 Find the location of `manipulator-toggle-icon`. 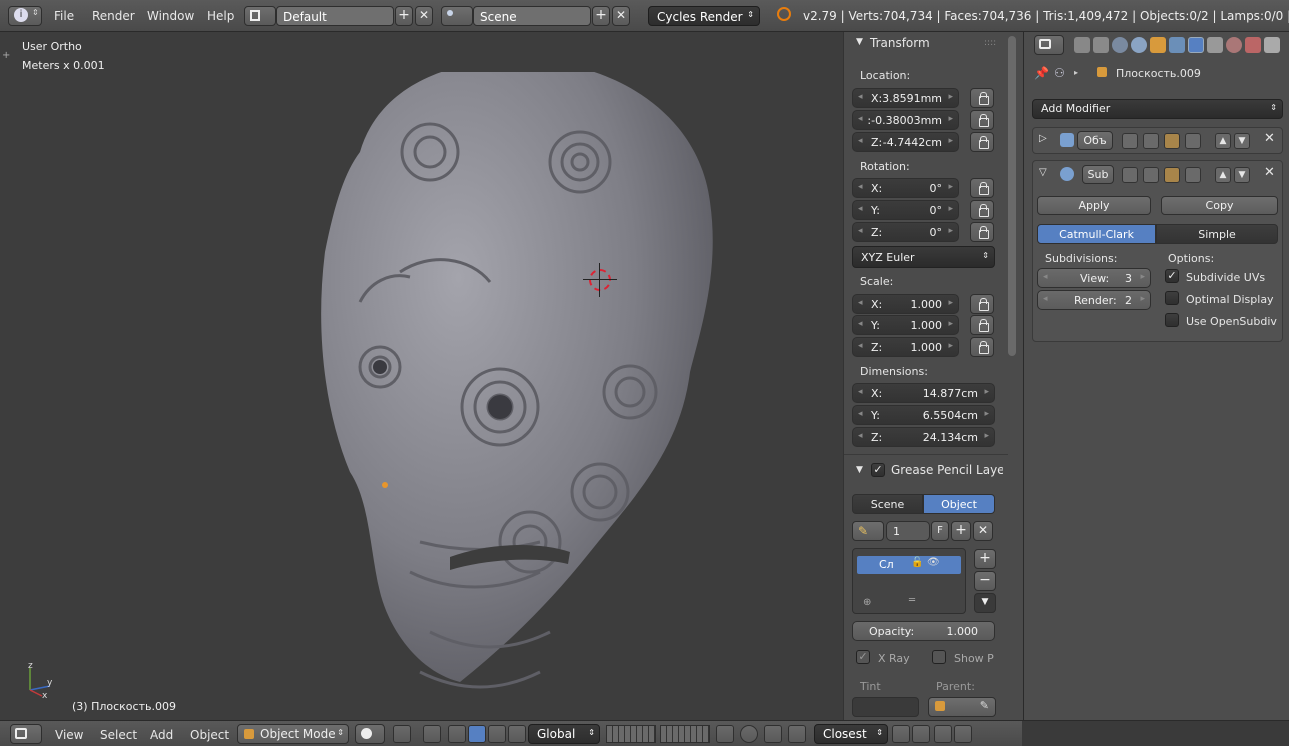

manipulator-toggle-icon is located at coordinates (432, 734).